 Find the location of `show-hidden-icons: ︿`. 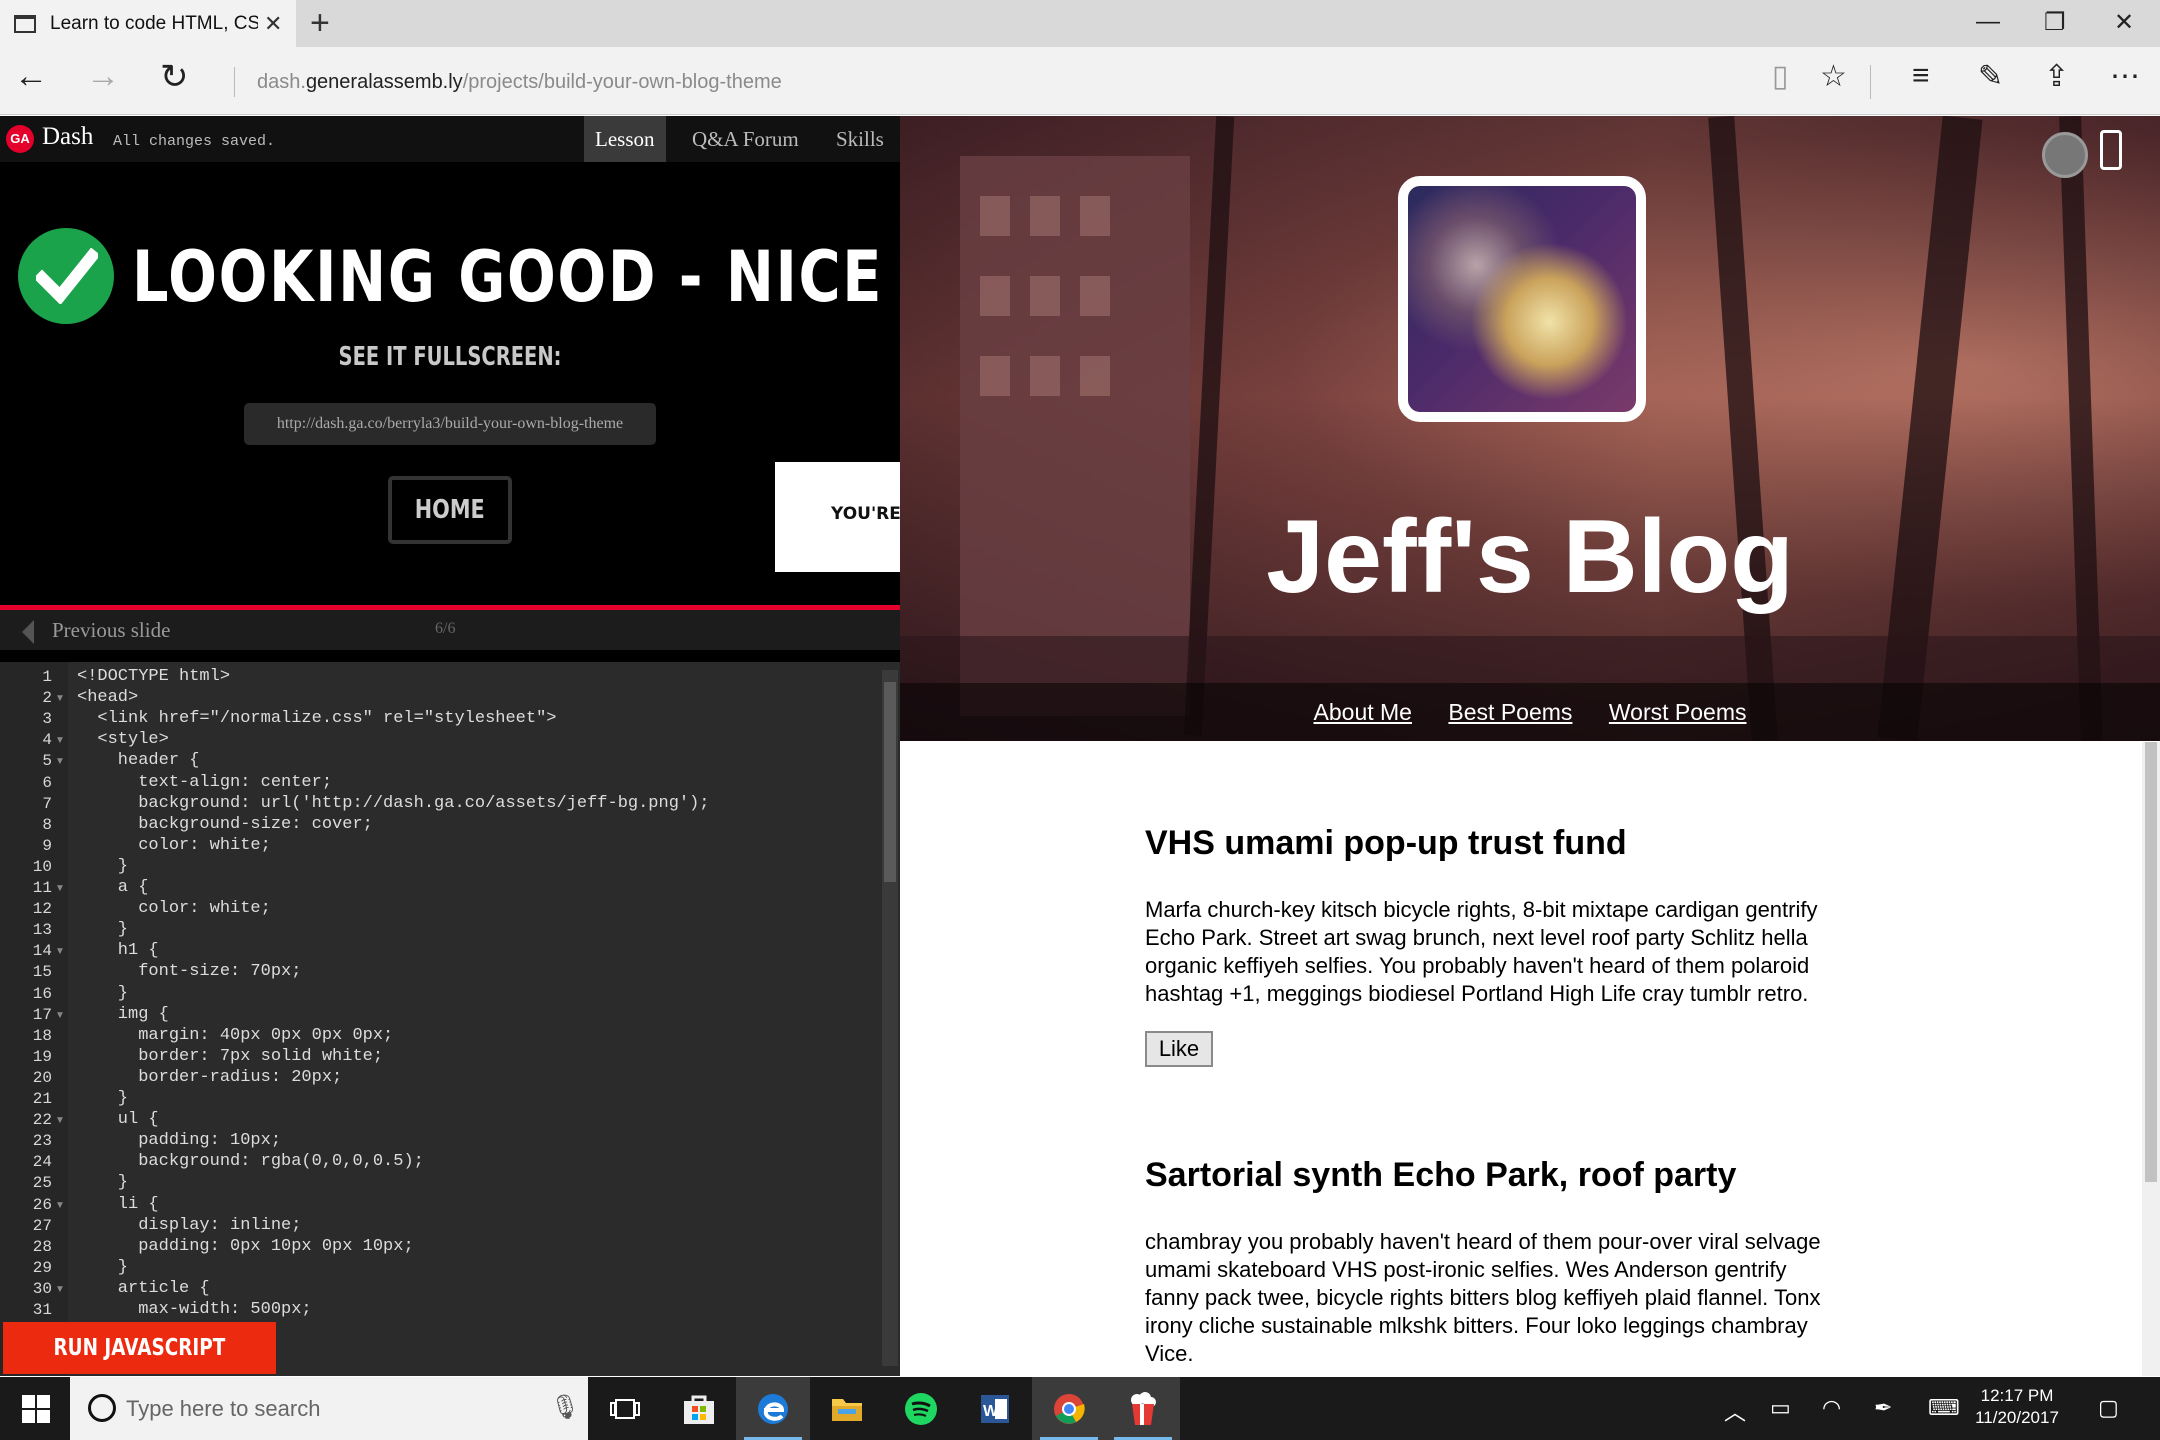

show-hidden-icons: ︿ is located at coordinates (1735, 1411).